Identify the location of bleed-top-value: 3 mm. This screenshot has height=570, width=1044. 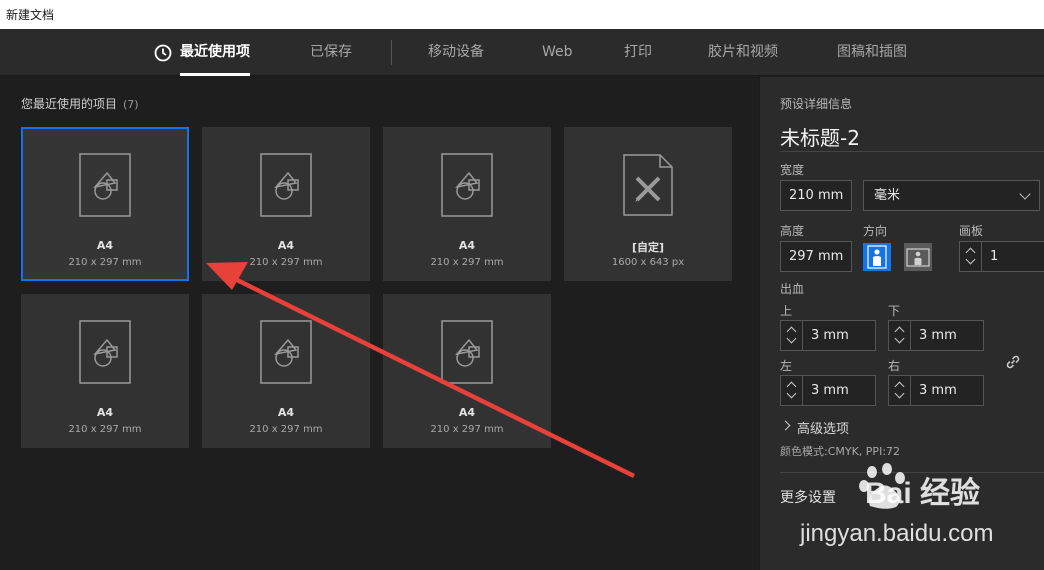
(830, 335).